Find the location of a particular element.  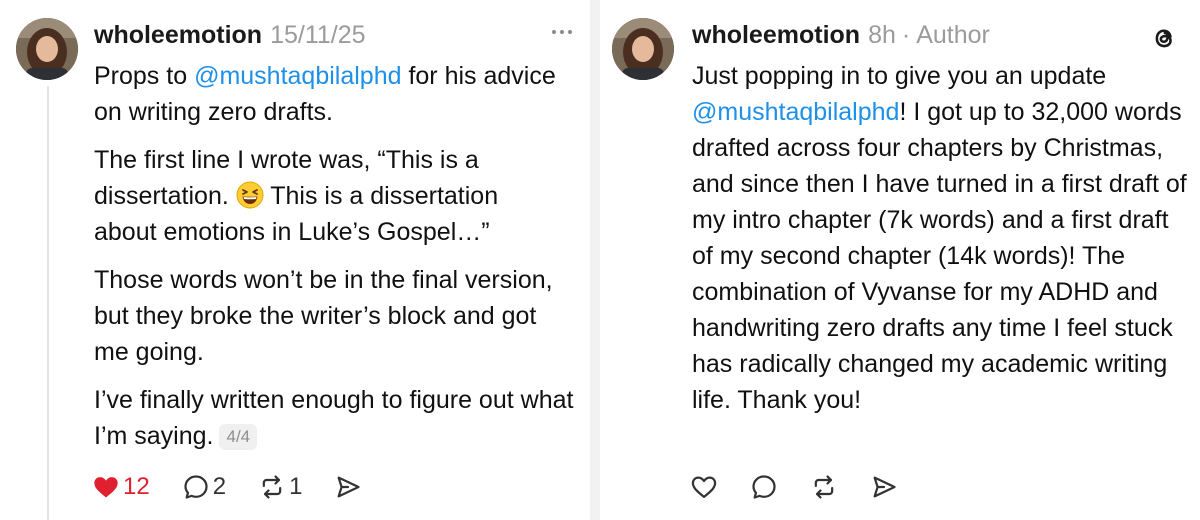

like-button is located at coordinates (704, 487).